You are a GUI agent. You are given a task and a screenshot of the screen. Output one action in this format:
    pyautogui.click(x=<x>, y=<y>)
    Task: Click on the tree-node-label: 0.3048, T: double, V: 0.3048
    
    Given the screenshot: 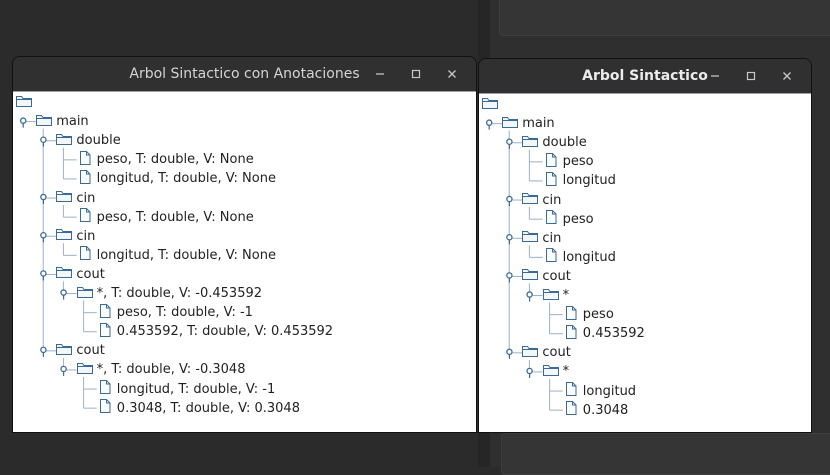 What is the action you would take?
    pyautogui.click(x=208, y=408)
    